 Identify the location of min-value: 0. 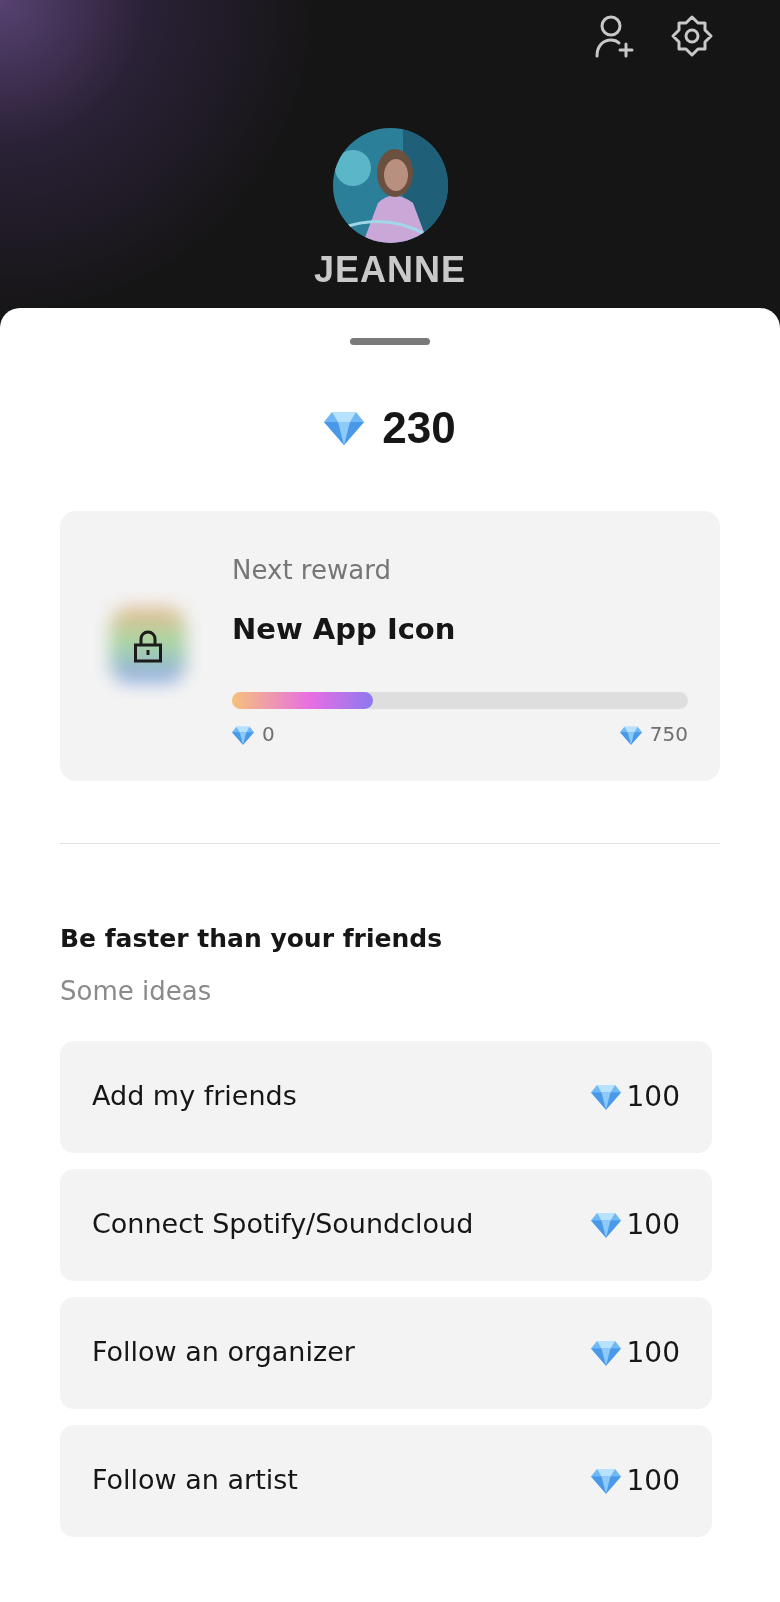
(268, 734).